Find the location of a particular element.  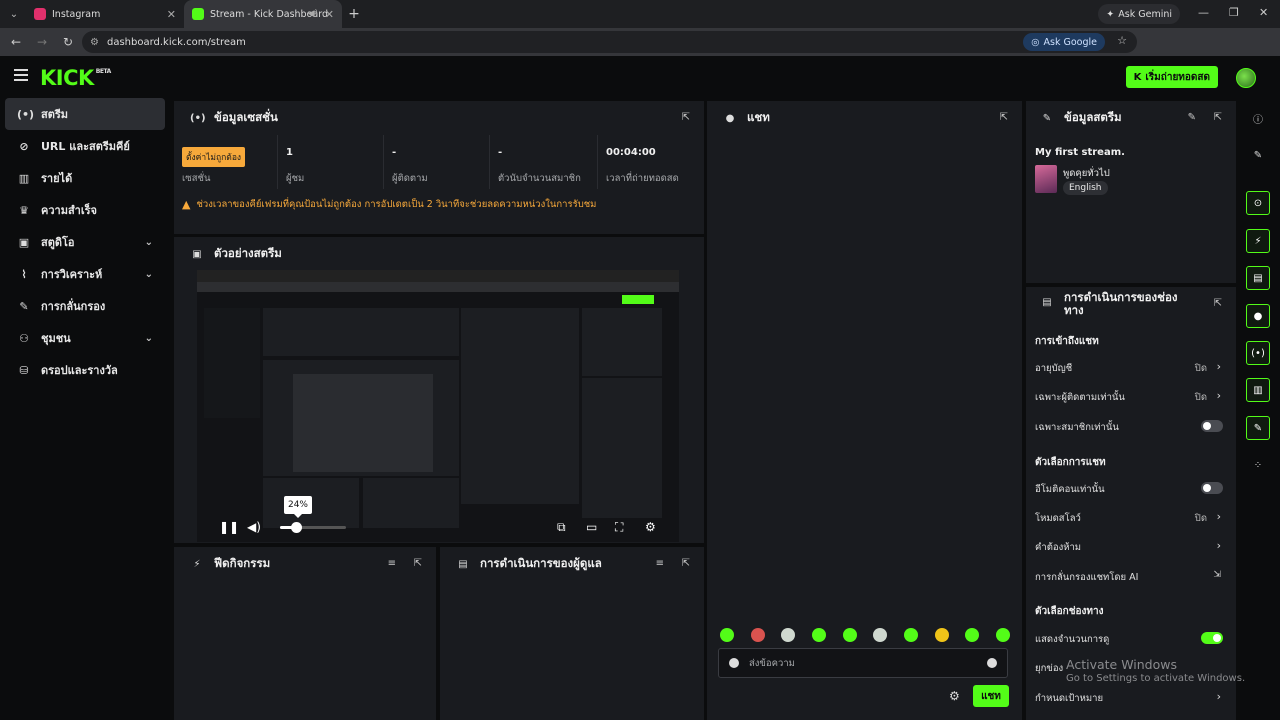

bookmark-star-icon: ☆ is located at coordinates (1122, 40).